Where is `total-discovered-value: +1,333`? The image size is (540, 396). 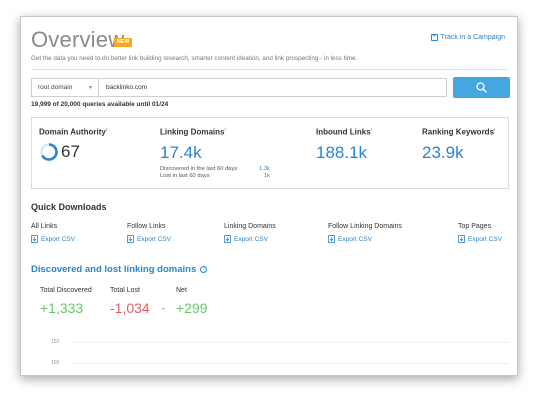 total-discovered-value: +1,333 is located at coordinates (62, 308).